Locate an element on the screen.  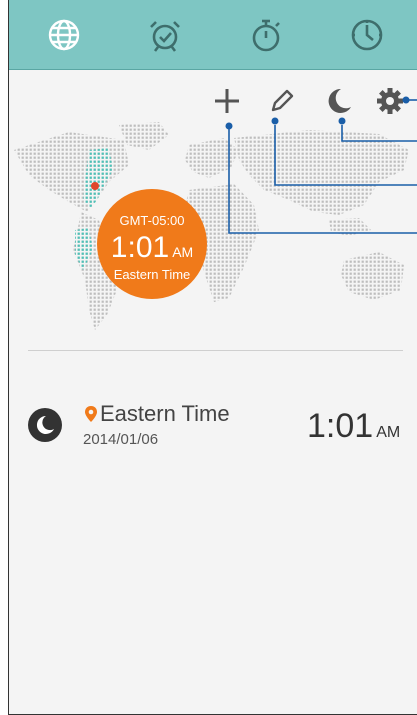
location-pin-icon is located at coordinates (91, 414).